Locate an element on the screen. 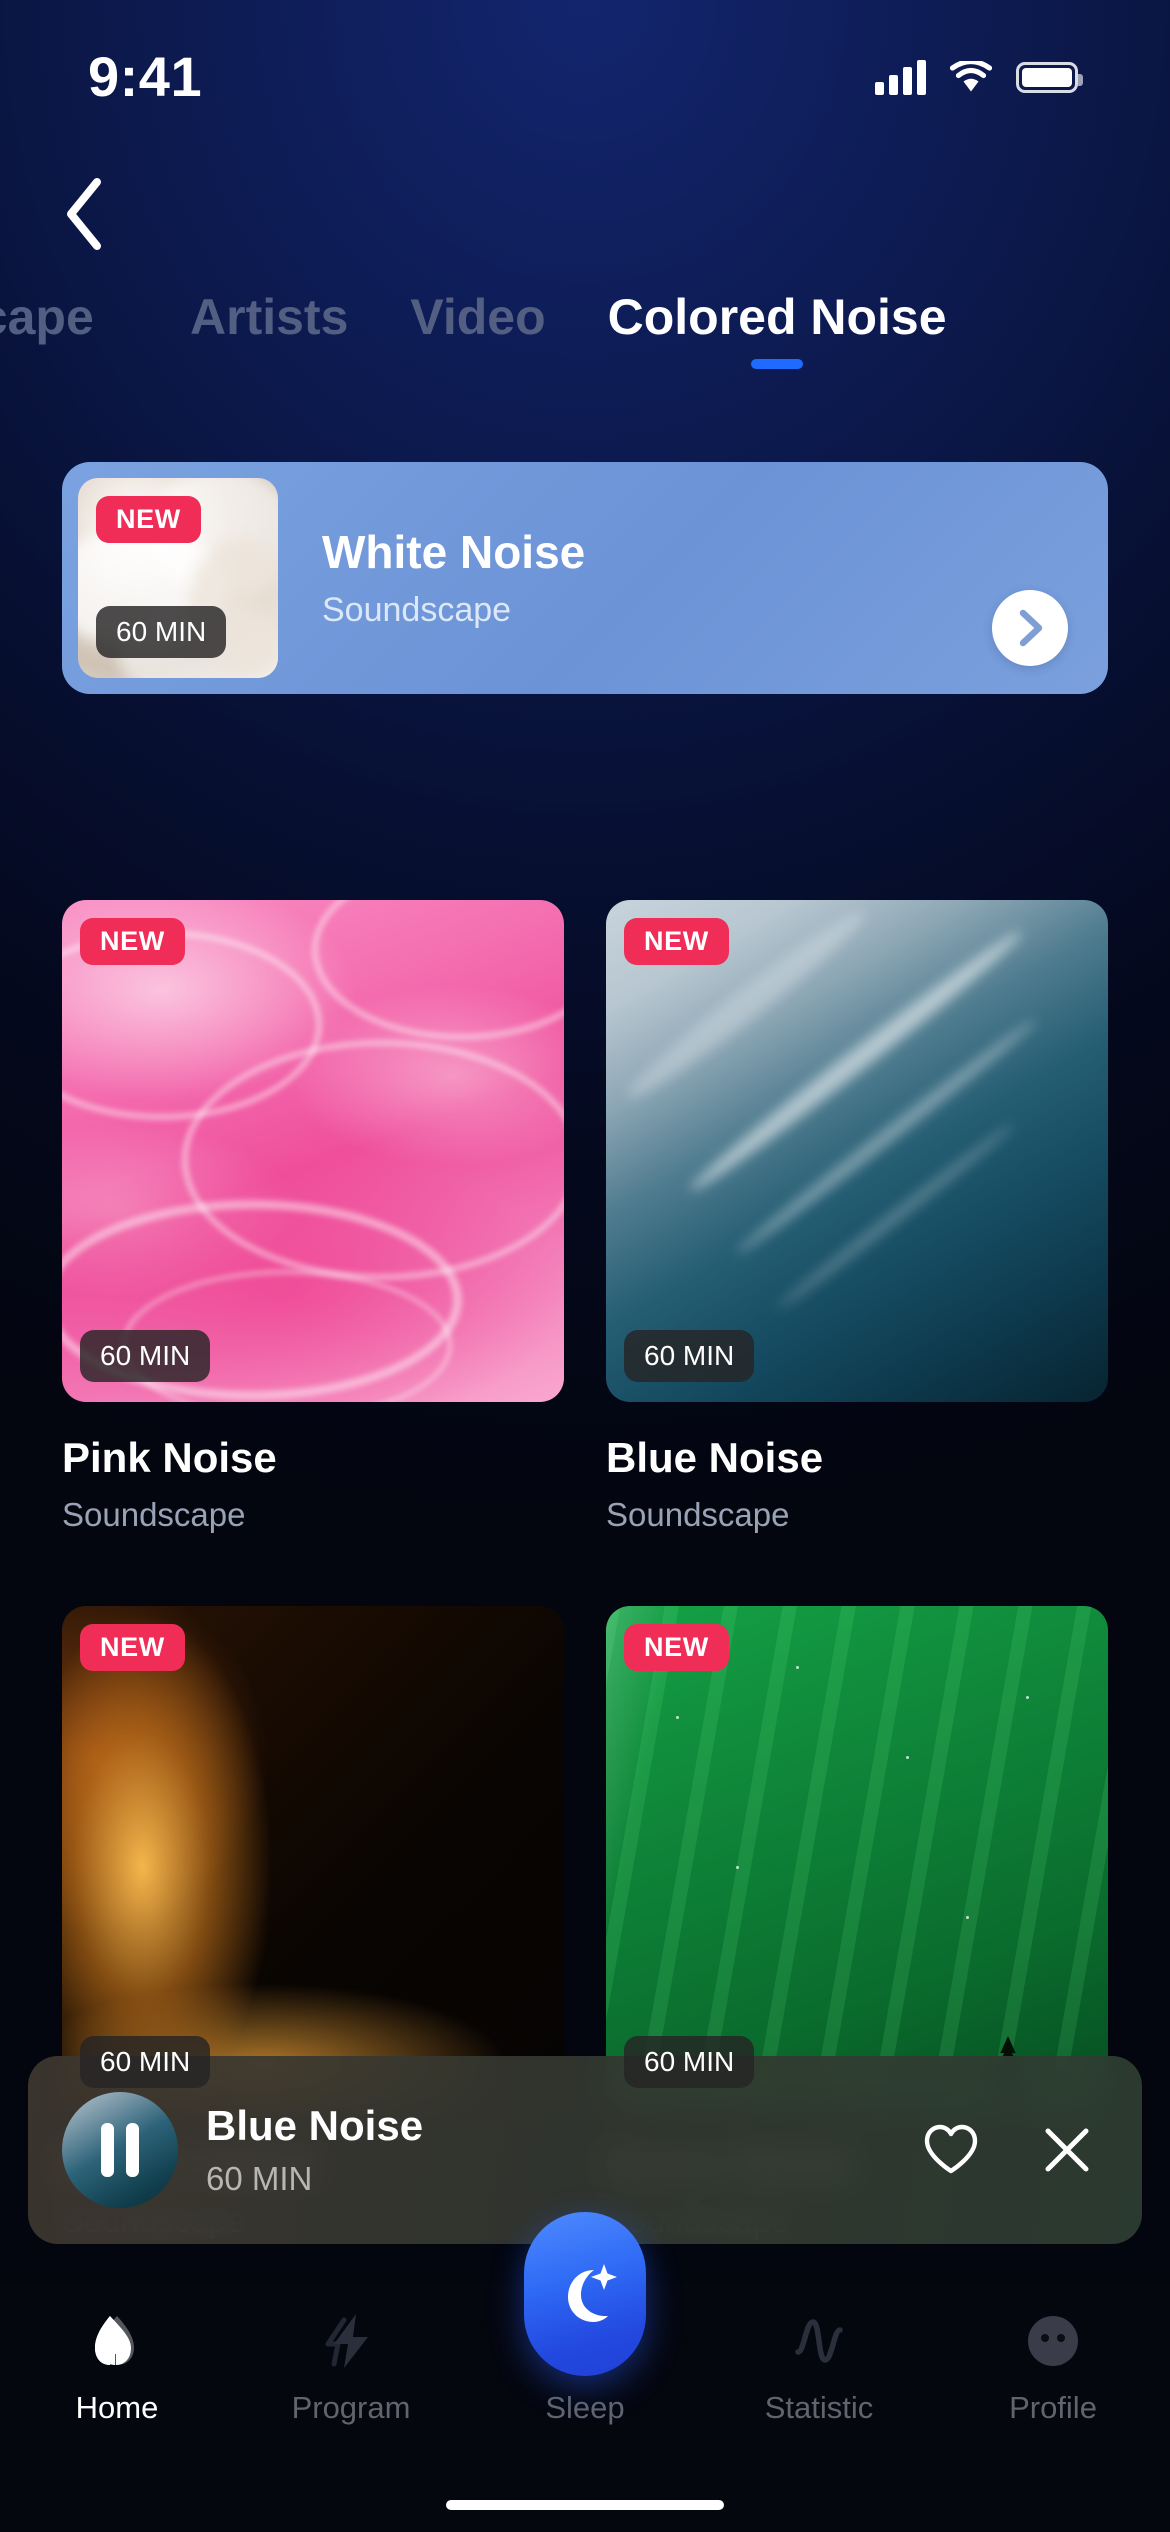 Image resolution: width=1170 pixels, height=2532 pixels. card-title: Blue Noise is located at coordinates (715, 1457).